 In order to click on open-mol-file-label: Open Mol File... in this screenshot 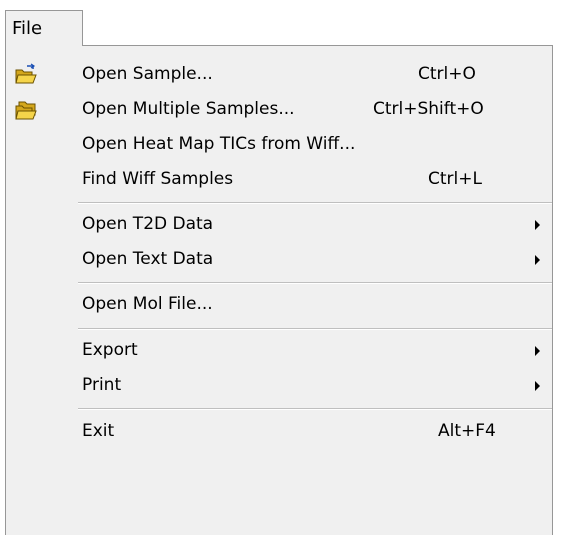, I will do `click(147, 304)`.